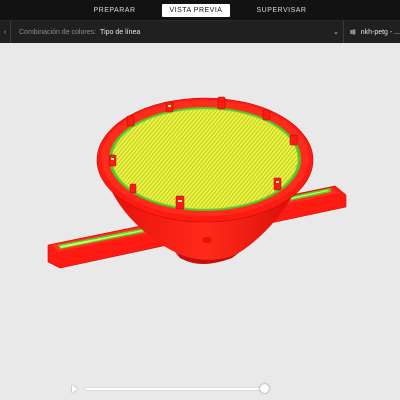 The image size is (400, 400). I want to click on play-icon, so click(75, 389).